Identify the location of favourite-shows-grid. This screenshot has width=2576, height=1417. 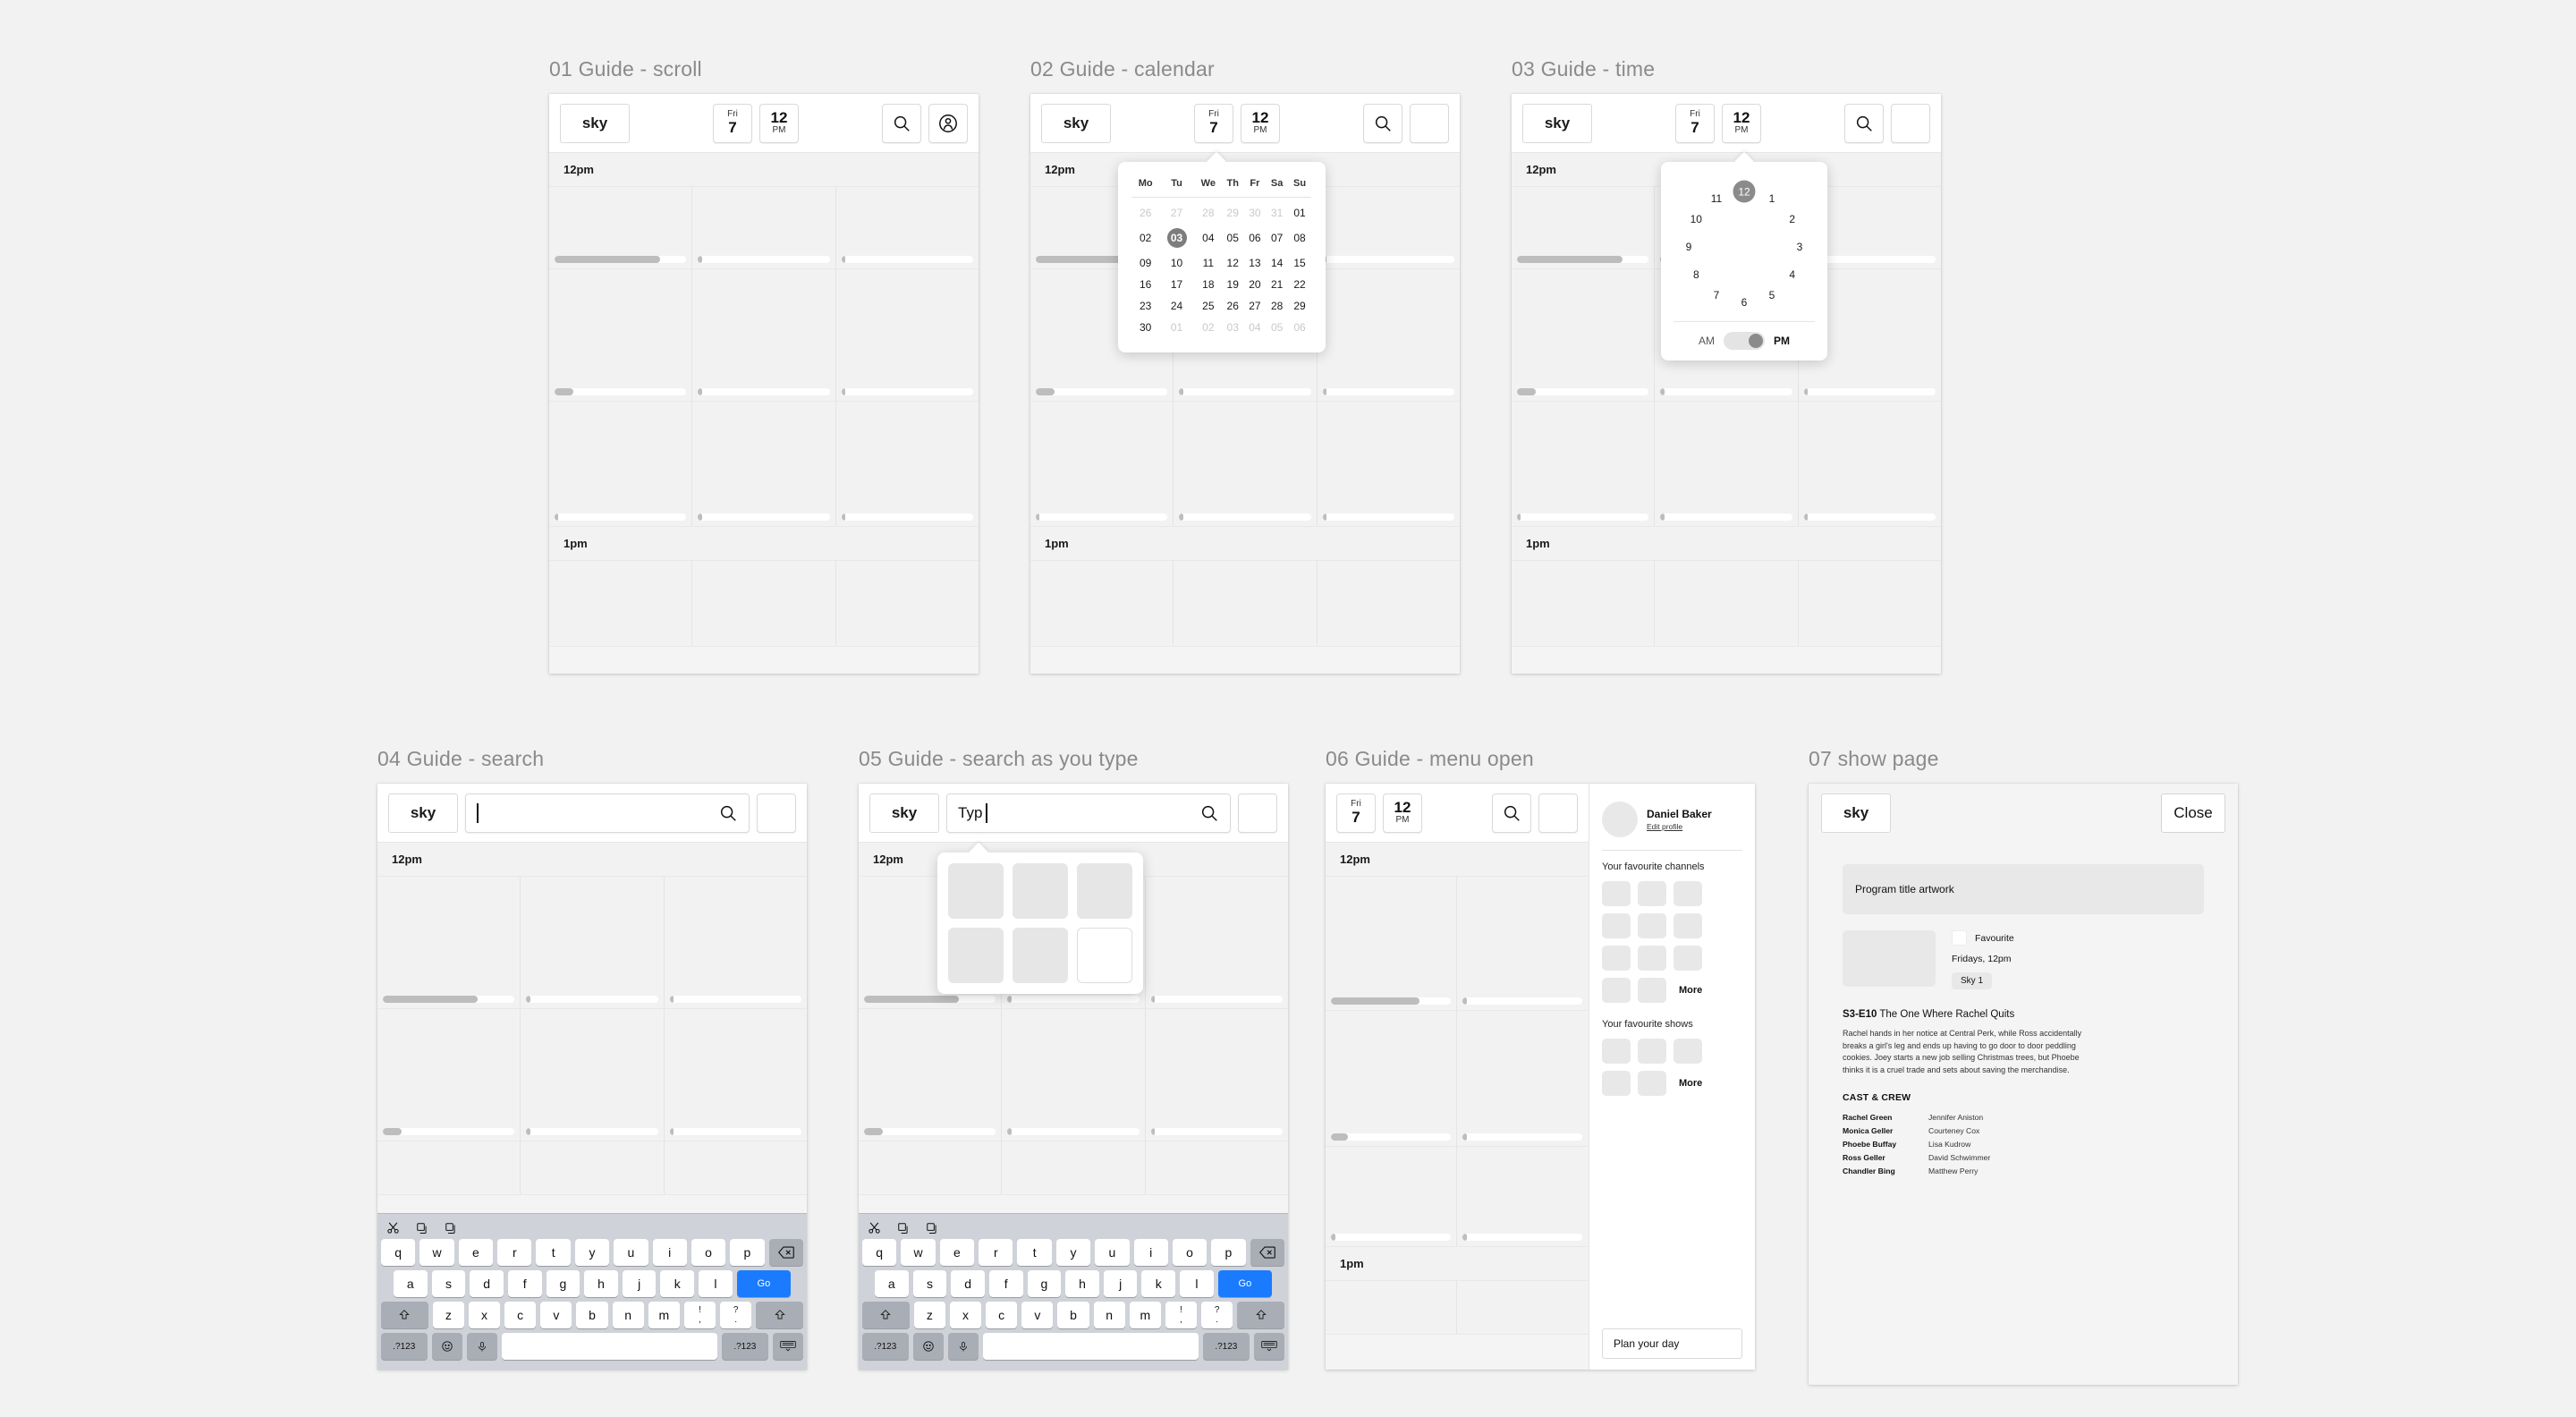
(1672, 1051).